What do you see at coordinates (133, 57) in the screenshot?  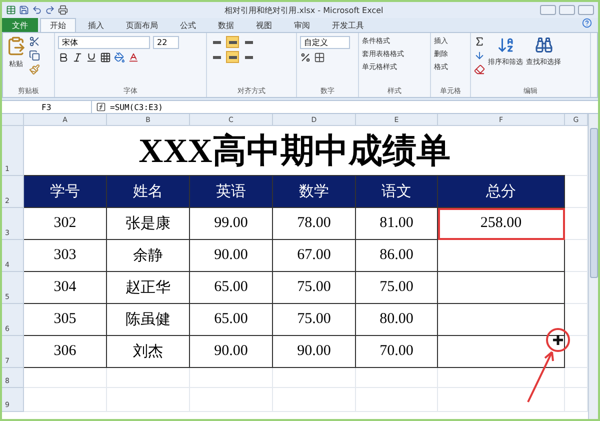 I see `font-color-icon` at bounding box center [133, 57].